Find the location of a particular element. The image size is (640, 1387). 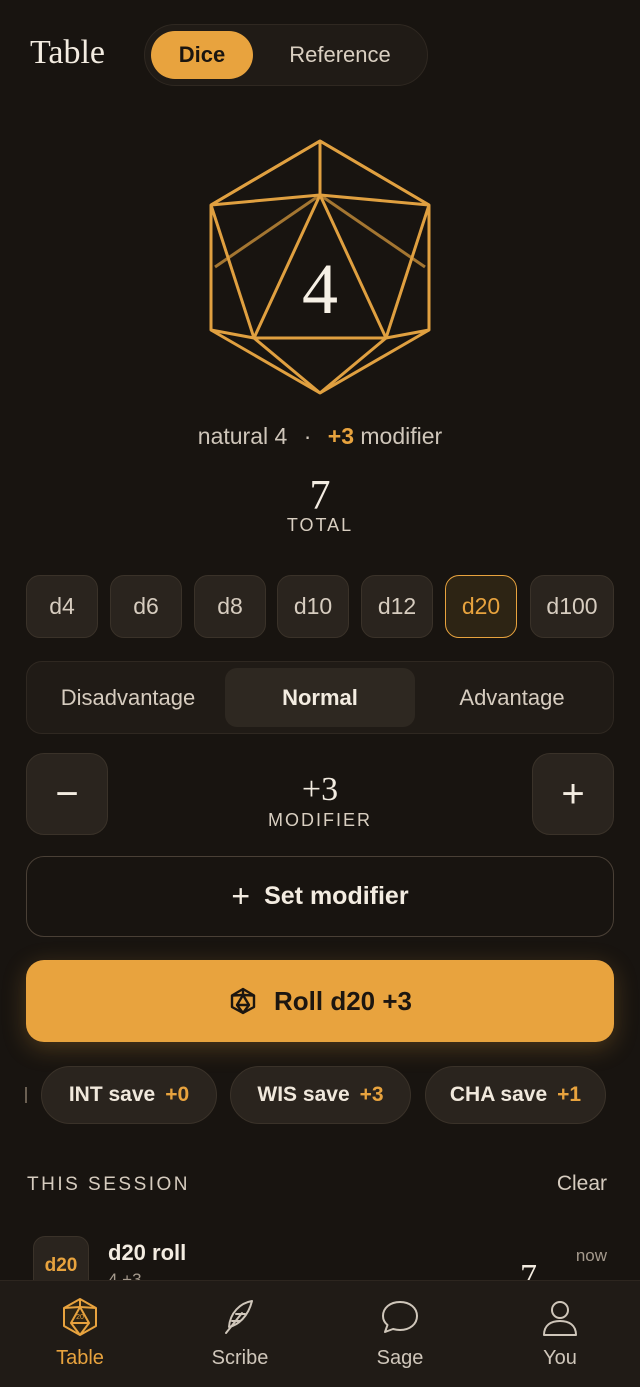

die-selector: d4 d6 d8 d10 d12 d20 d100 is located at coordinates (320, 606).